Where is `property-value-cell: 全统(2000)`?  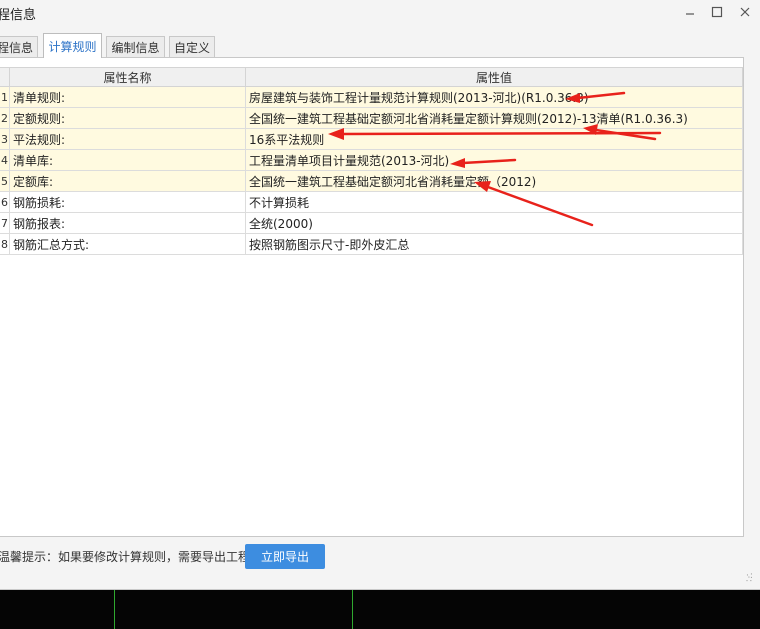
property-value-cell: 全统(2000) is located at coordinates (494, 223).